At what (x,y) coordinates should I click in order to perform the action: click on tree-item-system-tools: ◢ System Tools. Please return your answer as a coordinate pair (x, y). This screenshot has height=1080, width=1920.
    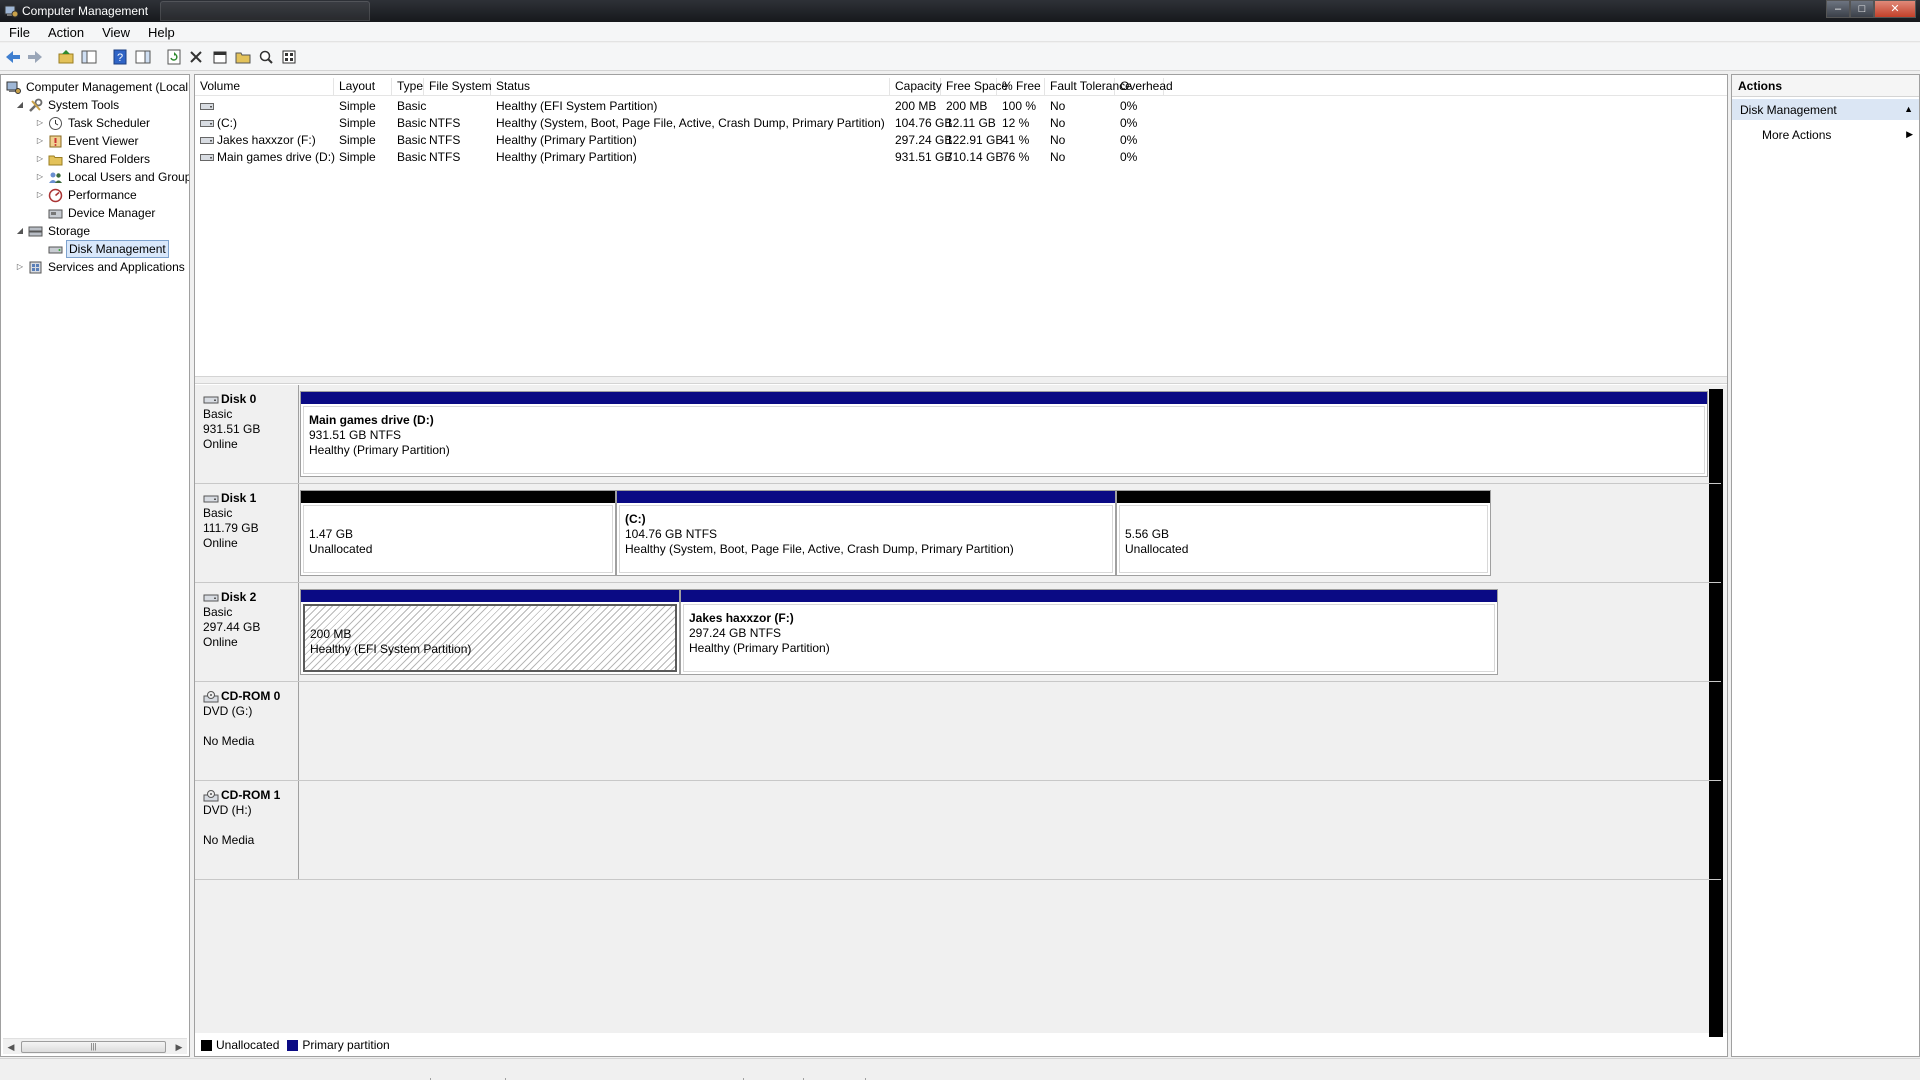
    Looking at the image, I should click on (68, 105).